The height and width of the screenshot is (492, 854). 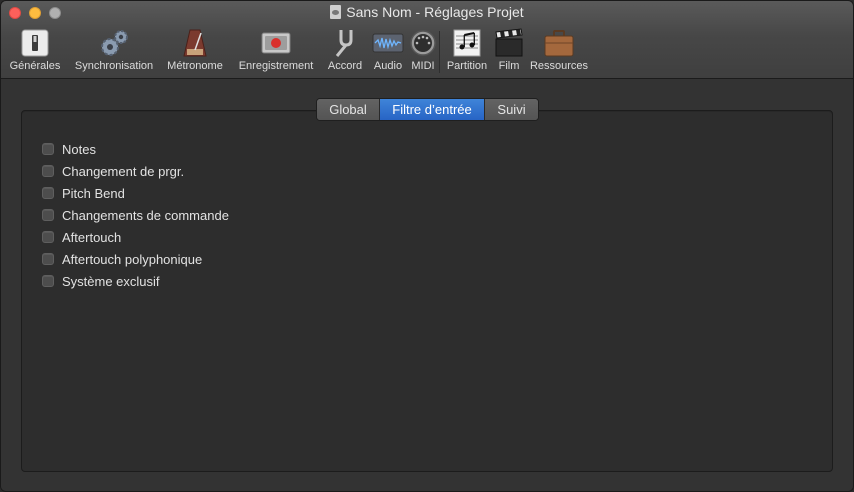 I want to click on briefcase-icon, so click(x=559, y=43).